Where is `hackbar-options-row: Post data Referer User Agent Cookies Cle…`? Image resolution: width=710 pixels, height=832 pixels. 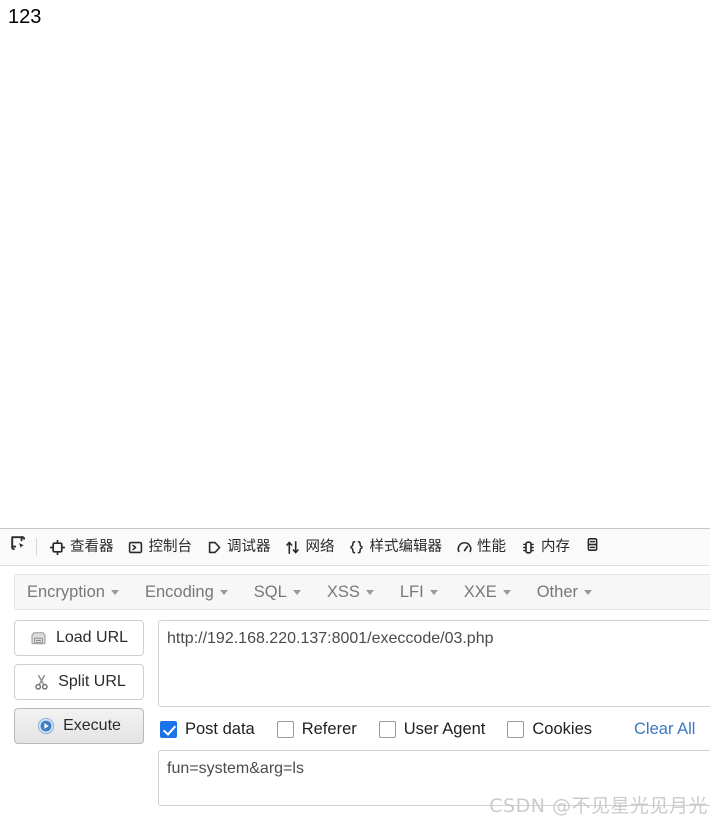 hackbar-options-row: Post data Referer User Agent Cookies Cle… is located at coordinates (435, 729).